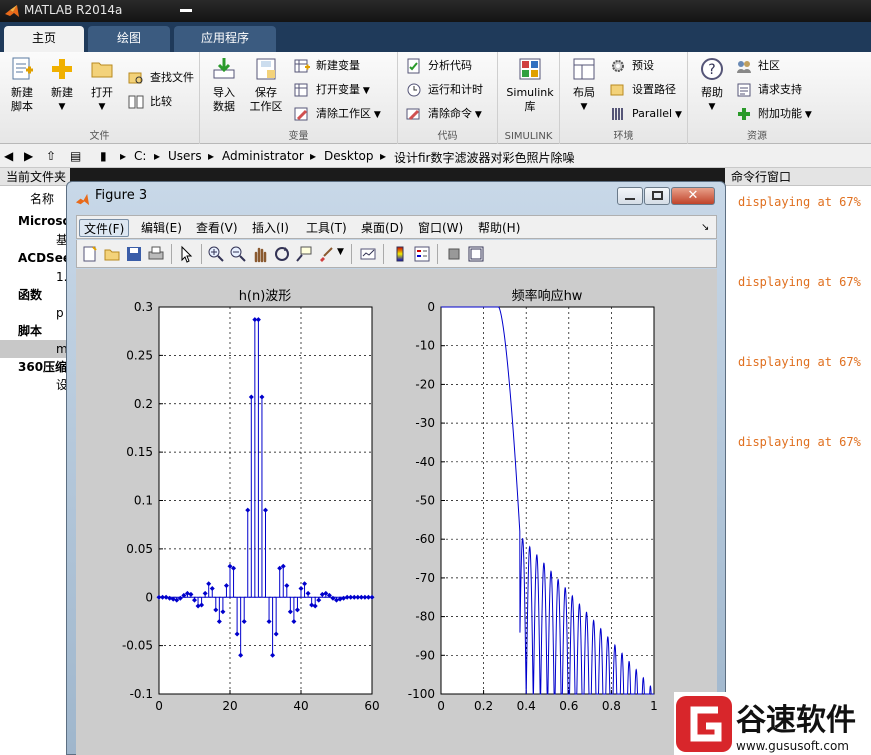 This screenshot has height=755, width=871. What do you see at coordinates (140, 156) in the screenshot?
I see `breadcrumb-part: C:` at bounding box center [140, 156].